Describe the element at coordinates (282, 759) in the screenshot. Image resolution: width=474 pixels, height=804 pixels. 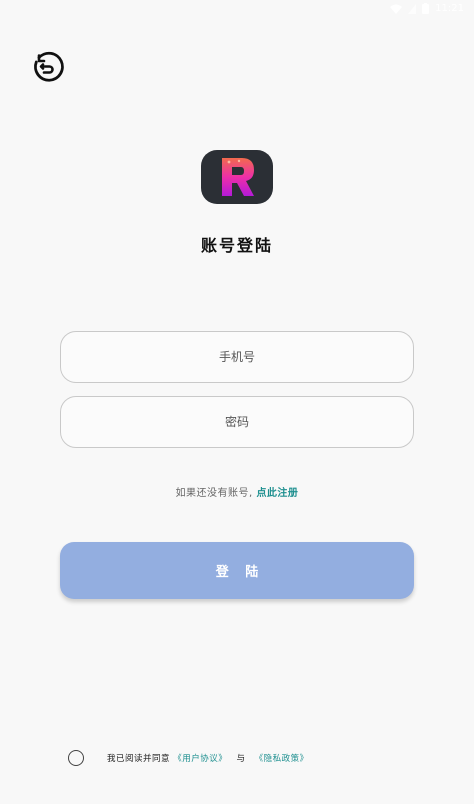
I see `privacy-policy-link: 《隐私政策》` at that location.